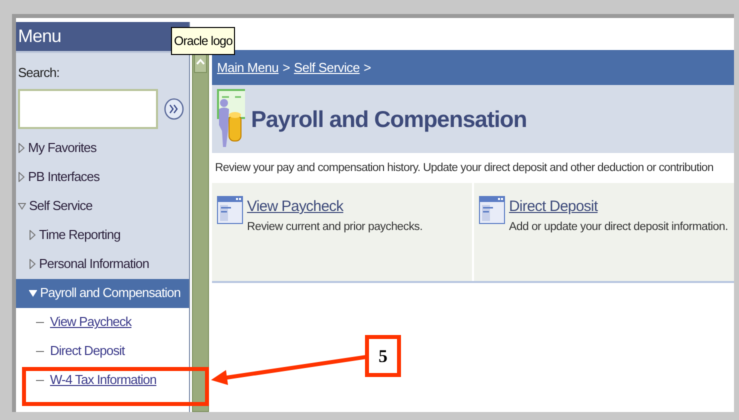 The width and height of the screenshot is (739, 420). I want to click on breadcrumb-link: Main Menu, so click(248, 68).